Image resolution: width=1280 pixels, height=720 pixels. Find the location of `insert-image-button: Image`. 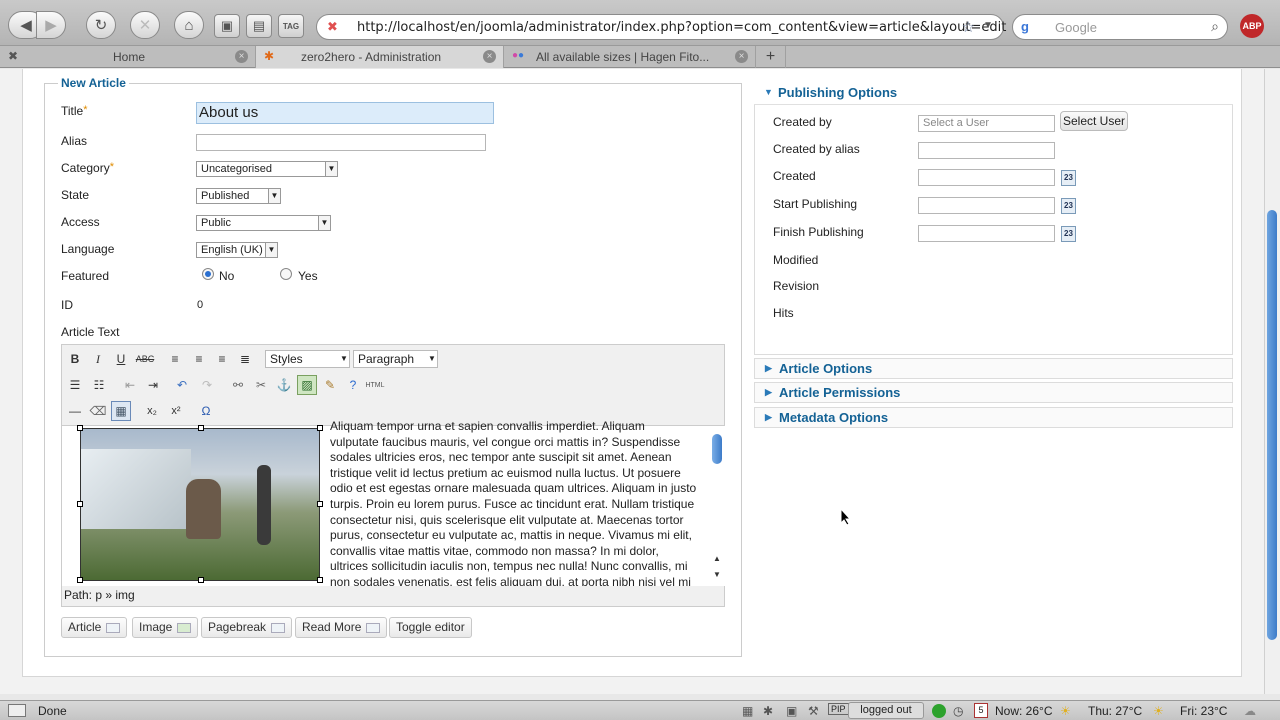

insert-image-button: Image is located at coordinates (165, 627).